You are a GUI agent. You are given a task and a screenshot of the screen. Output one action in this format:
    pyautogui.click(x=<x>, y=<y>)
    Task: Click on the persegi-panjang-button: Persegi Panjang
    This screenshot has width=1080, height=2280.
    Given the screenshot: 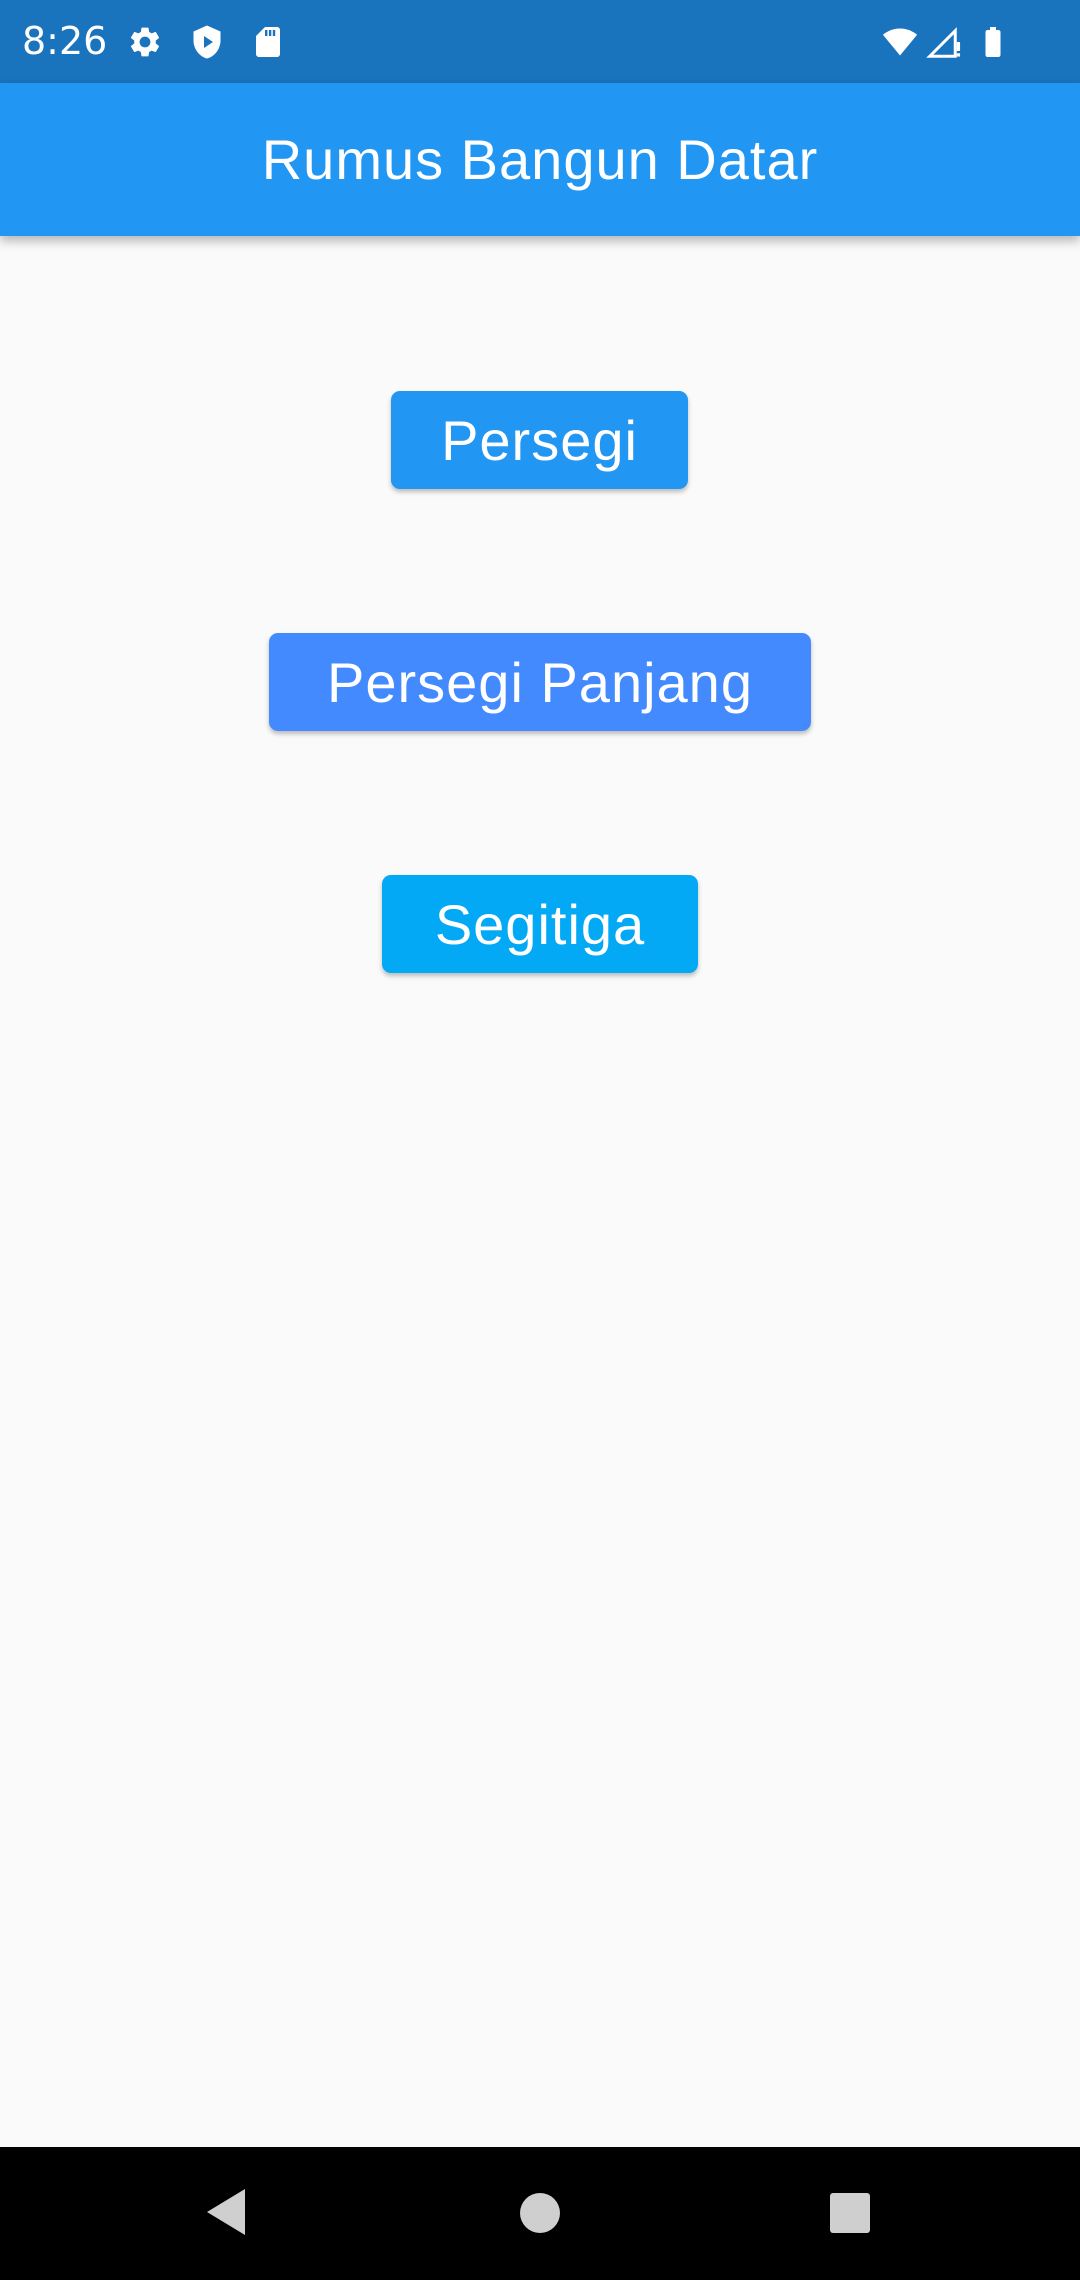 What is the action you would take?
    pyautogui.click(x=540, y=682)
    